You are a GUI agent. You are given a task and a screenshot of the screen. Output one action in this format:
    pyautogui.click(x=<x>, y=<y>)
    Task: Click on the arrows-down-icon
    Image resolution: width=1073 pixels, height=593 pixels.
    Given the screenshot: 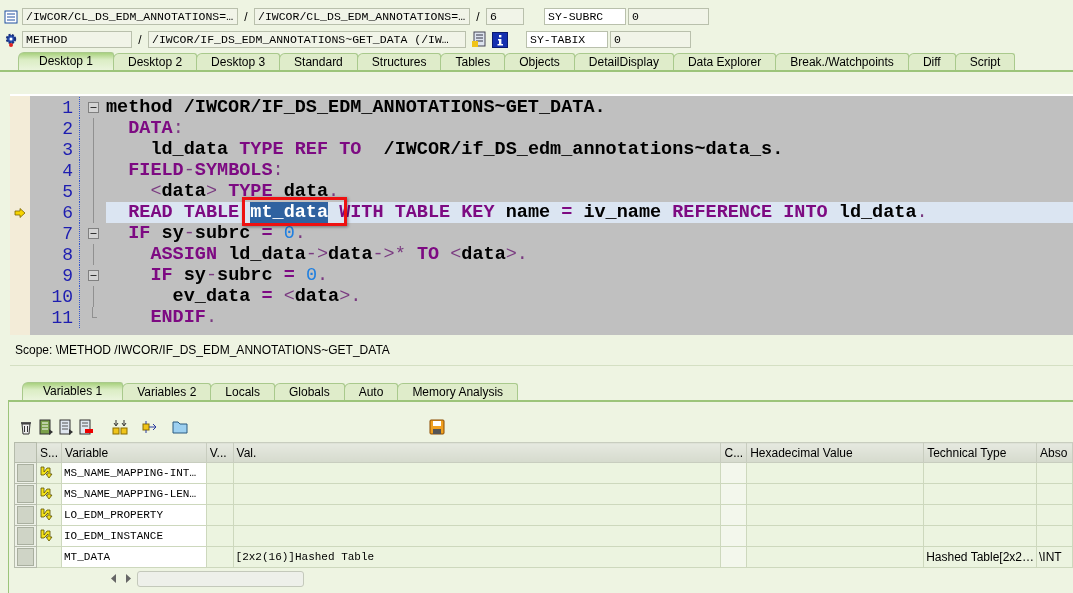 What is the action you would take?
    pyautogui.click(x=120, y=427)
    